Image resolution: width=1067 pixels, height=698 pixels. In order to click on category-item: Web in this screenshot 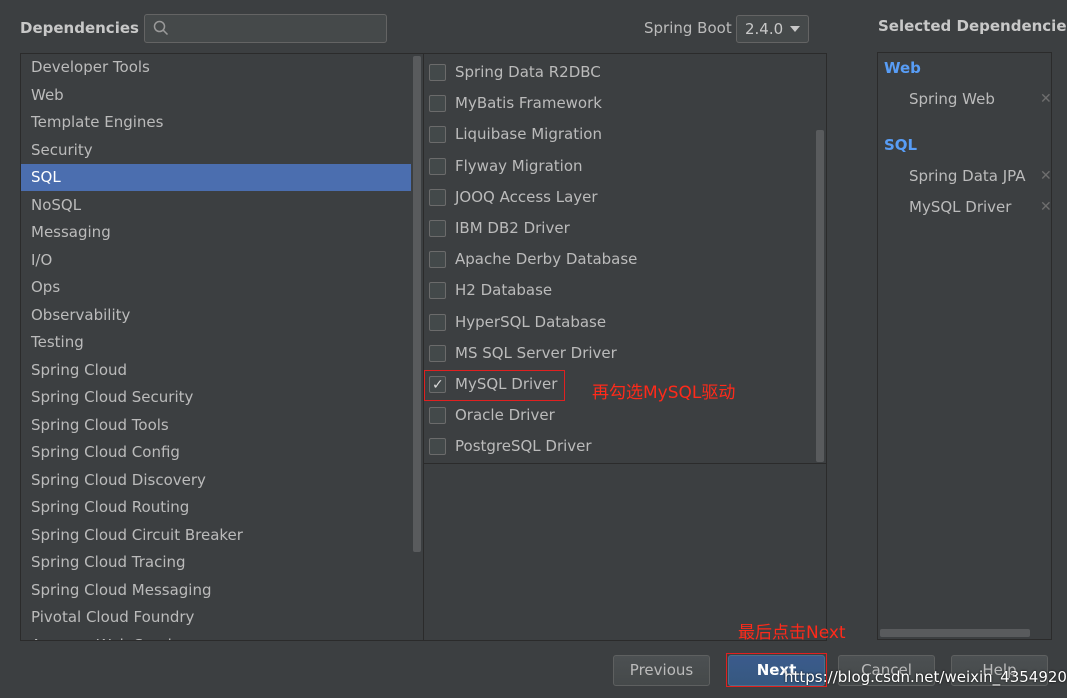, I will do `click(216, 95)`.